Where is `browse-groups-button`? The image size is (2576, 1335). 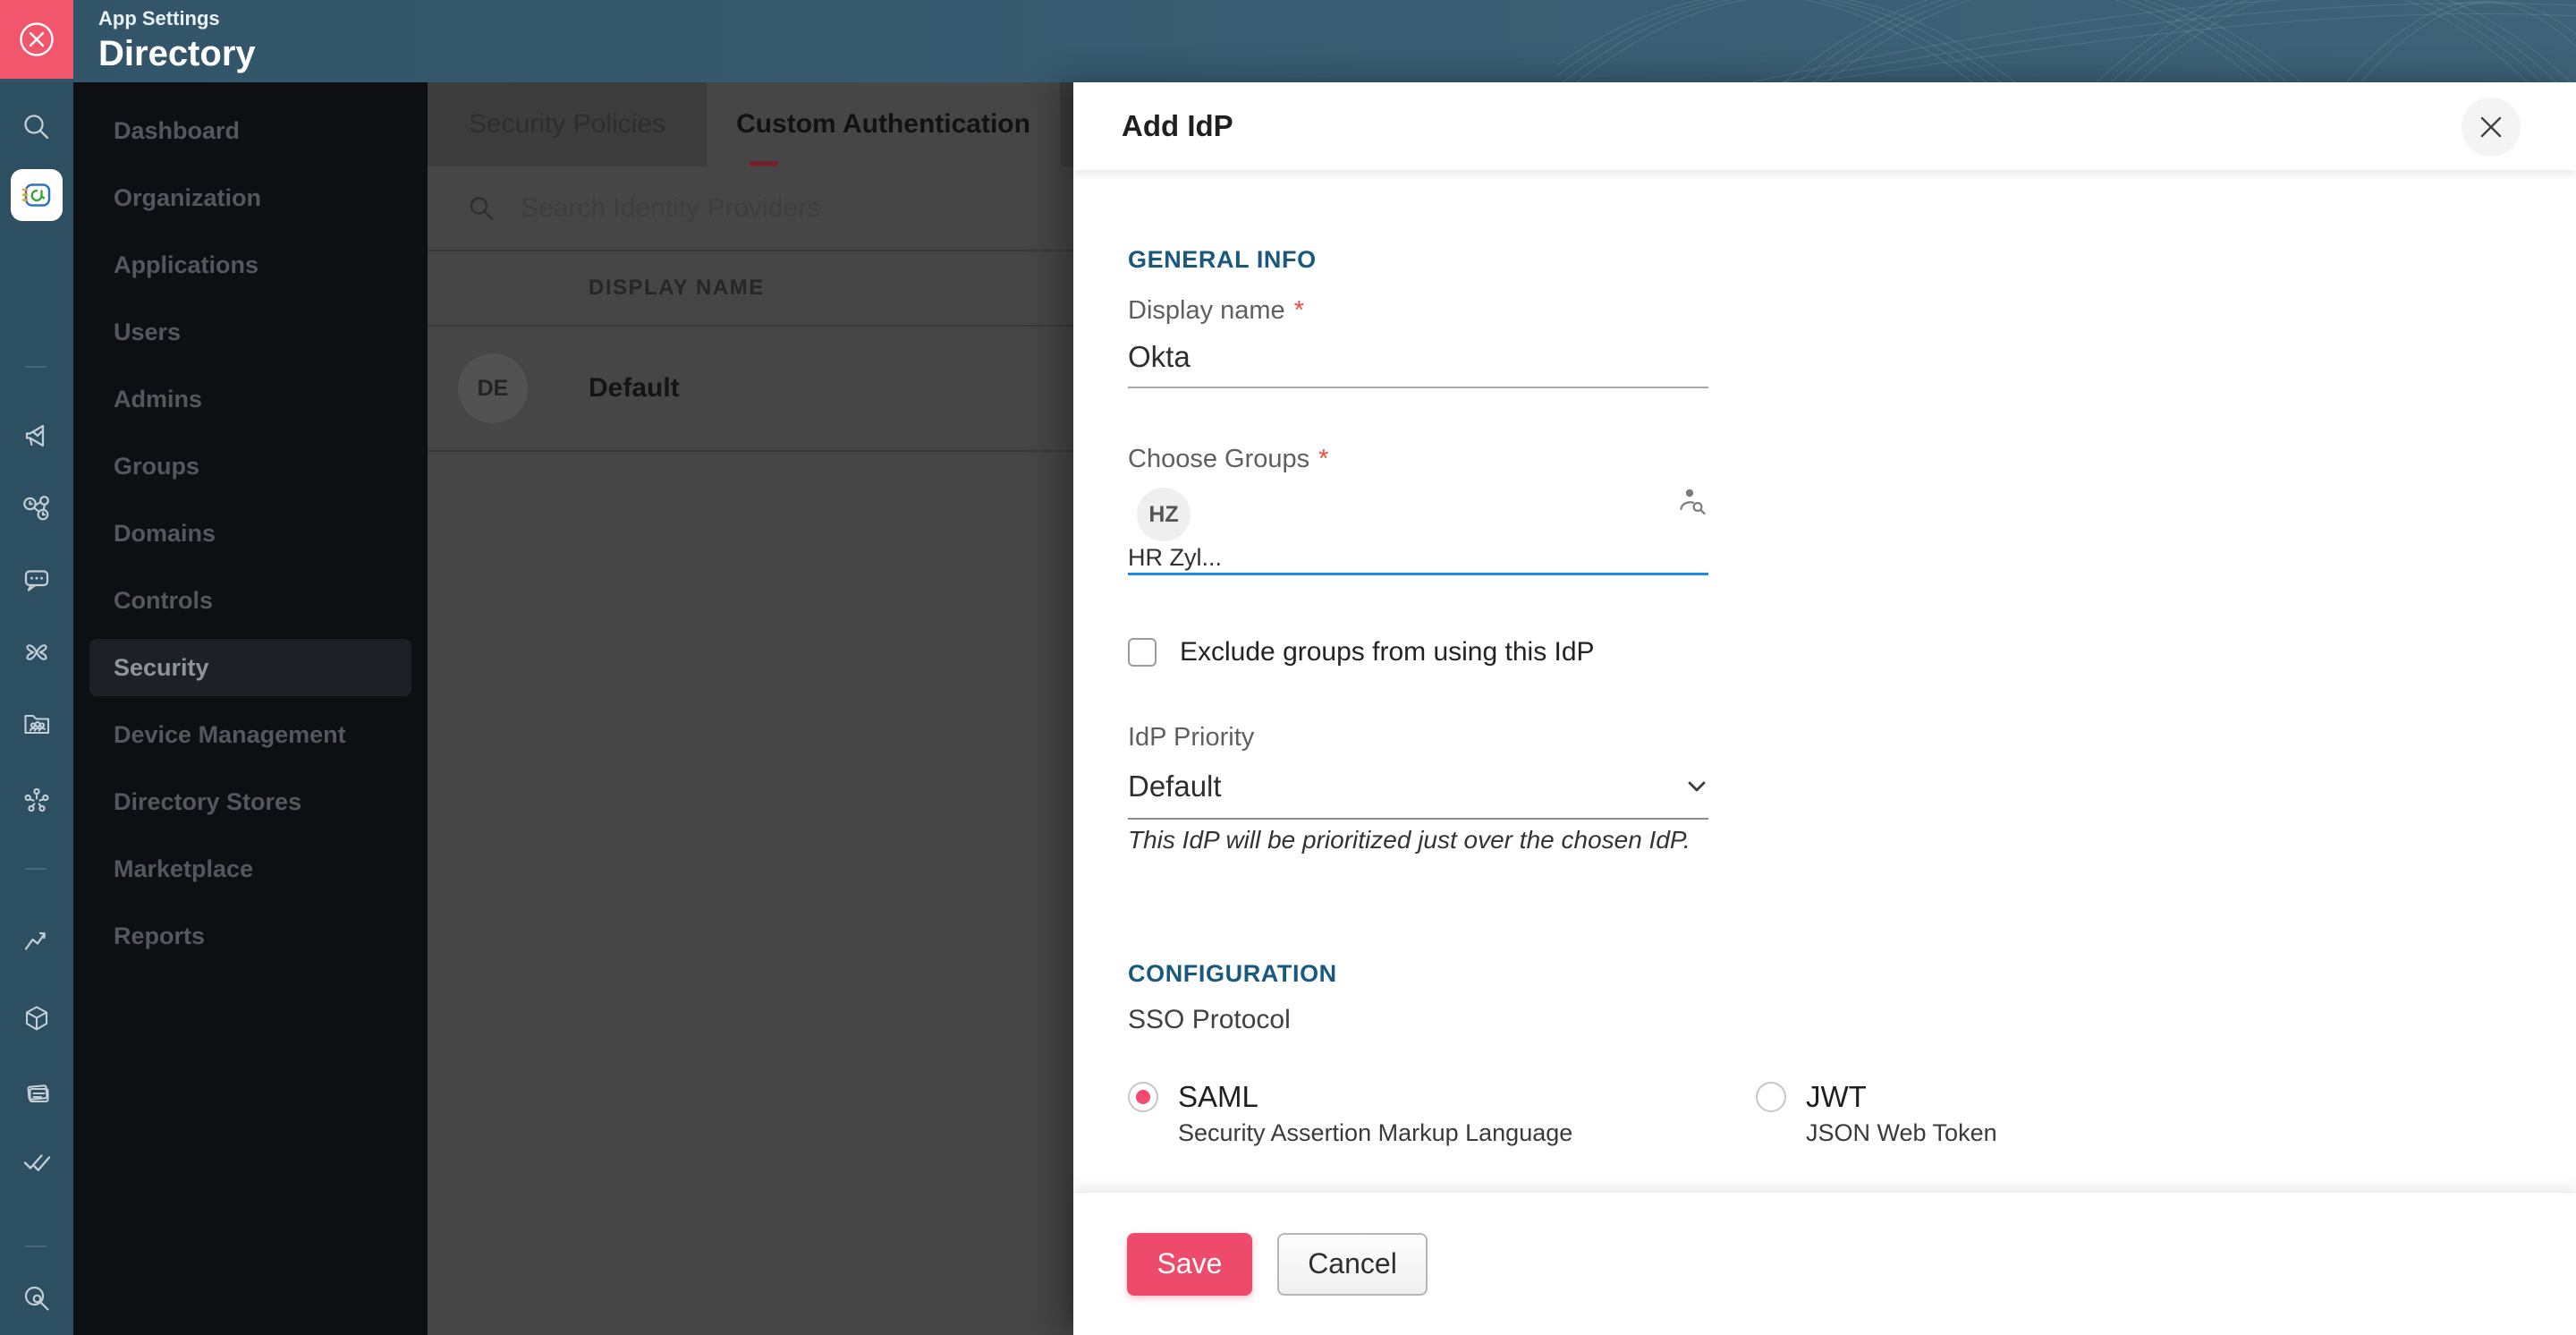
browse-groups-button is located at coordinates (1692, 503).